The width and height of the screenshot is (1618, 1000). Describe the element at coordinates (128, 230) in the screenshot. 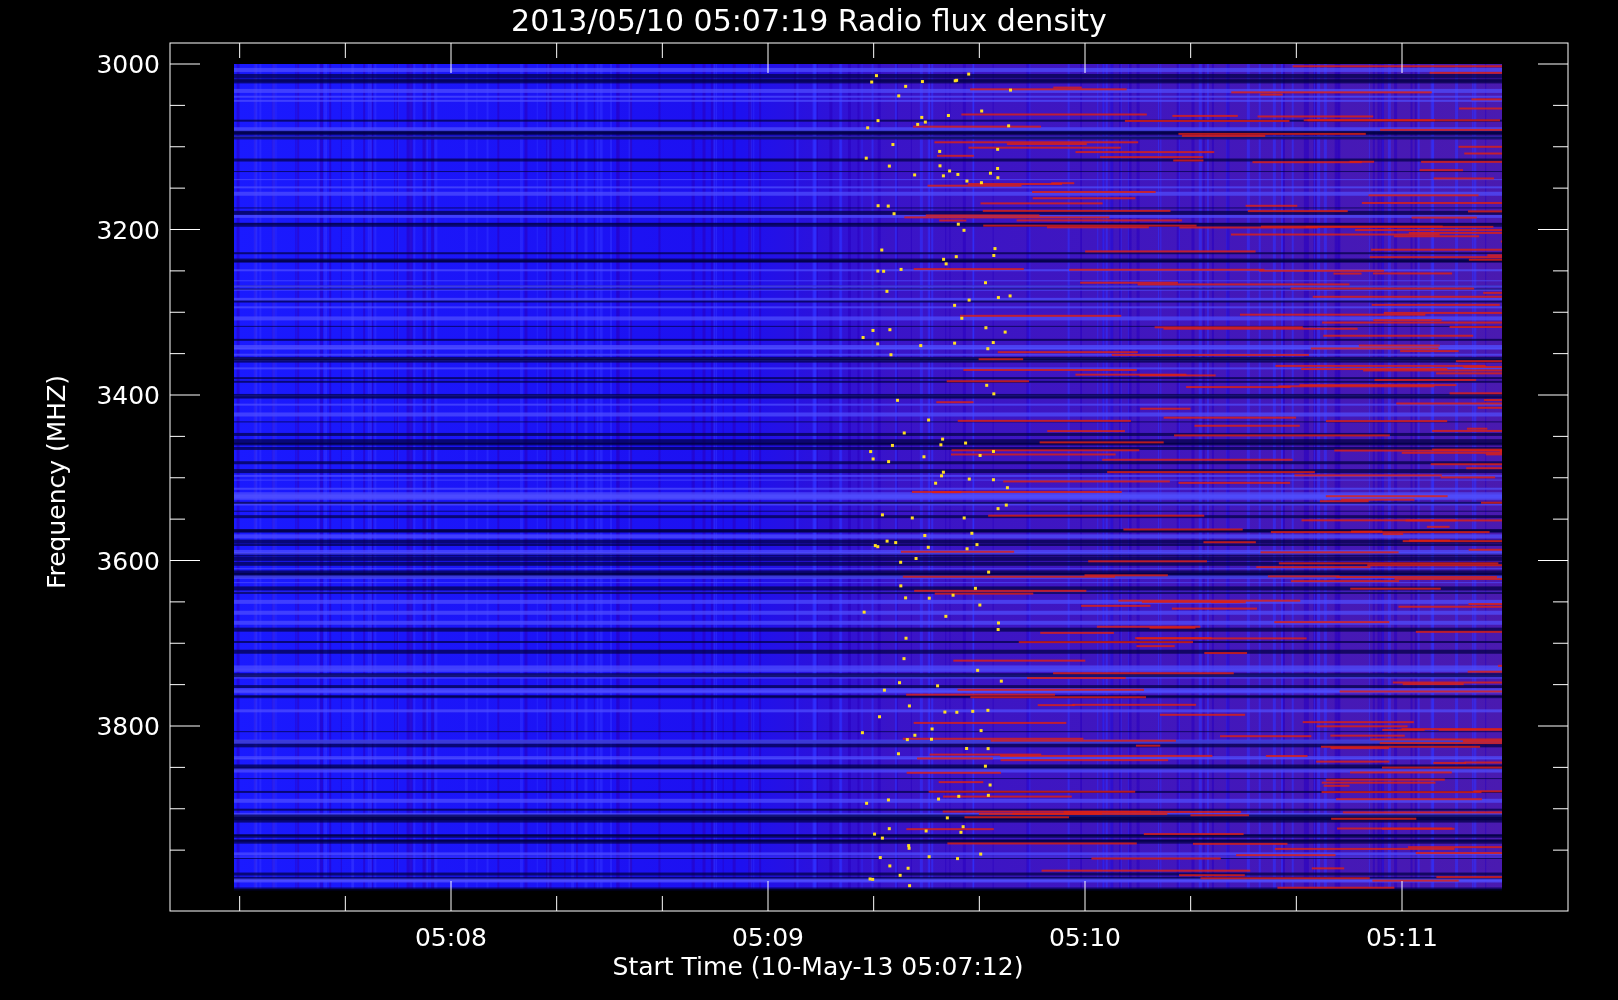

I see `y-tick-label: 3200` at that location.